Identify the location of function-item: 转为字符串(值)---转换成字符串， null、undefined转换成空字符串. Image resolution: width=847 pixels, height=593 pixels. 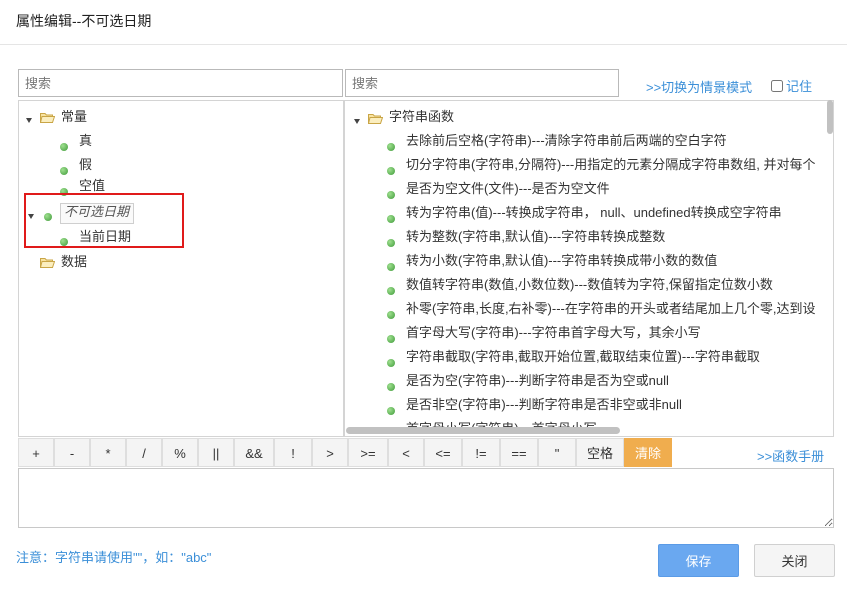
(594, 213).